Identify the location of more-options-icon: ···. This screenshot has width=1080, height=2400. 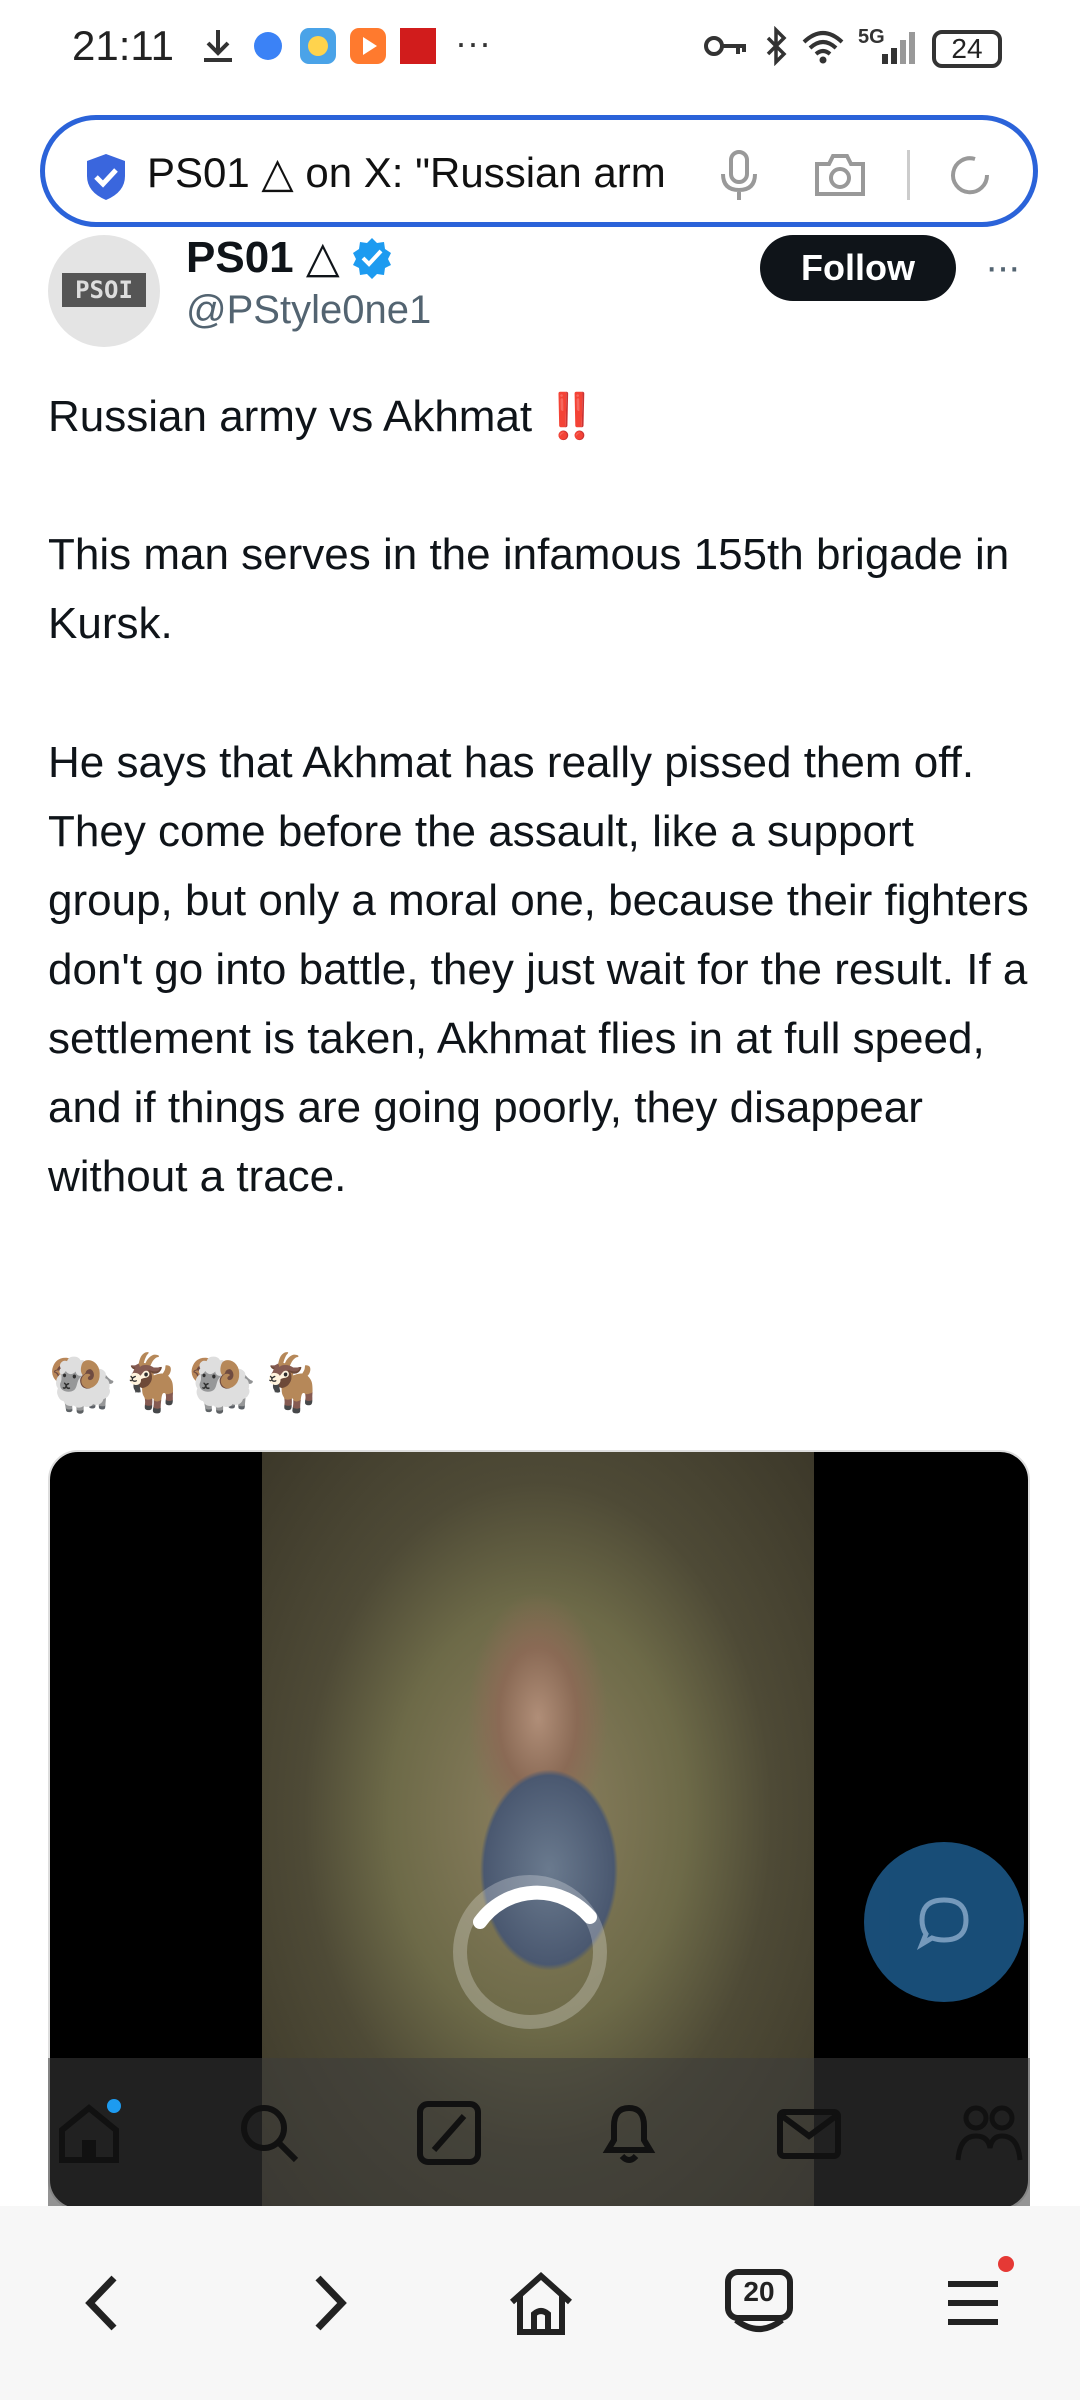
(1003, 267).